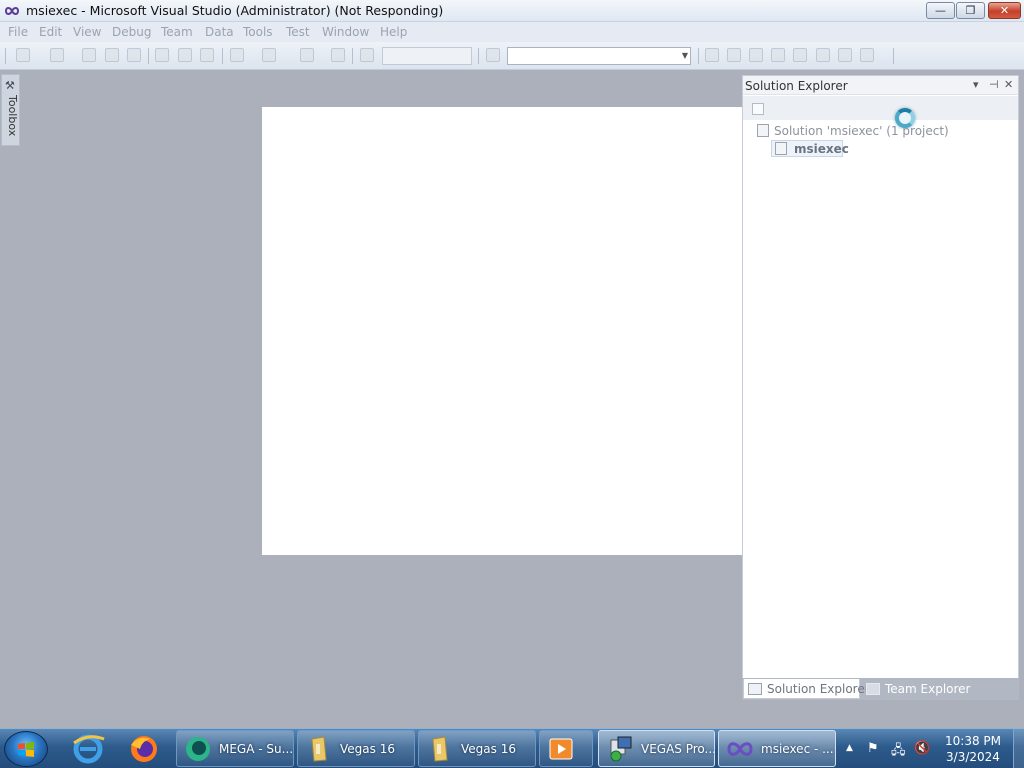 The width and height of the screenshot is (1024, 768). I want to click on taskbar-item-vegas-folder-2: Vegas 16, so click(477, 748).